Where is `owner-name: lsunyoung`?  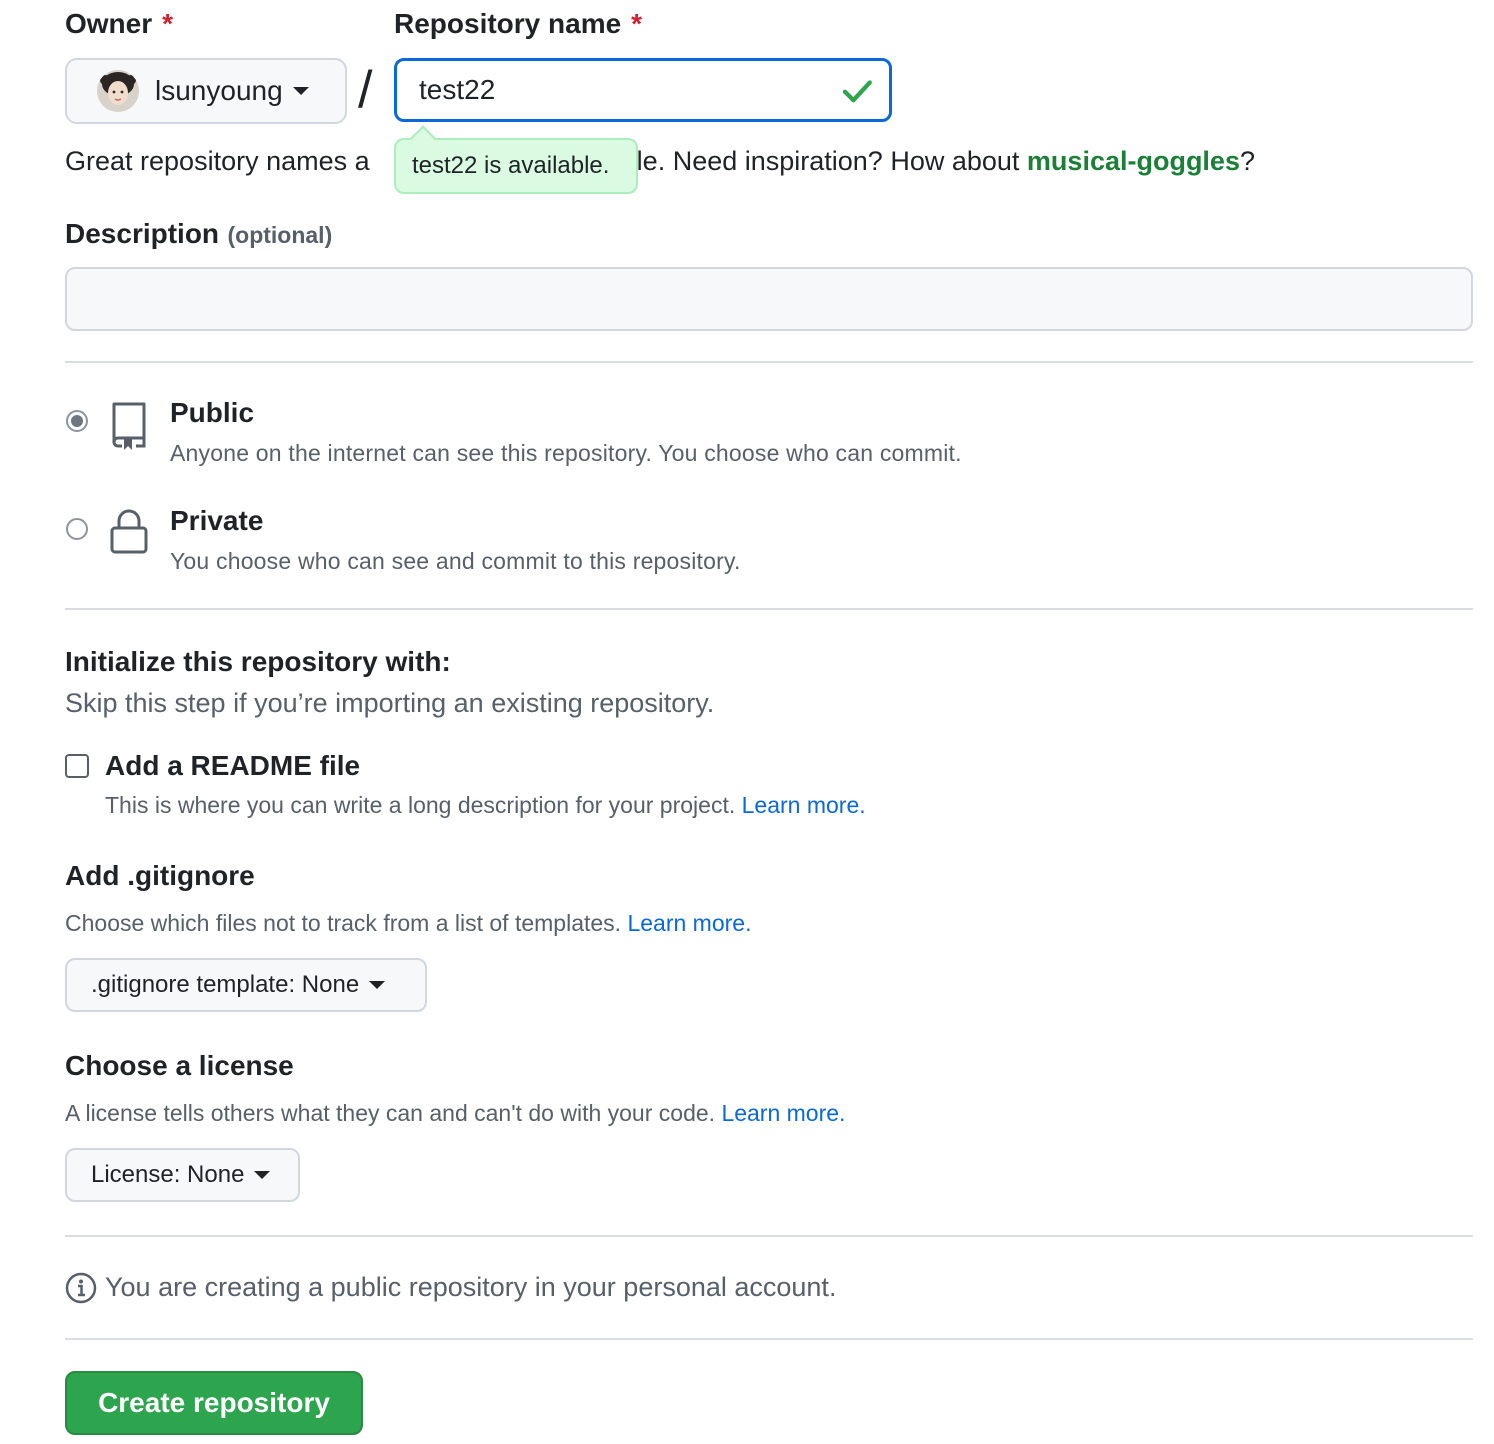
owner-name: lsunyoung is located at coordinates (219, 90).